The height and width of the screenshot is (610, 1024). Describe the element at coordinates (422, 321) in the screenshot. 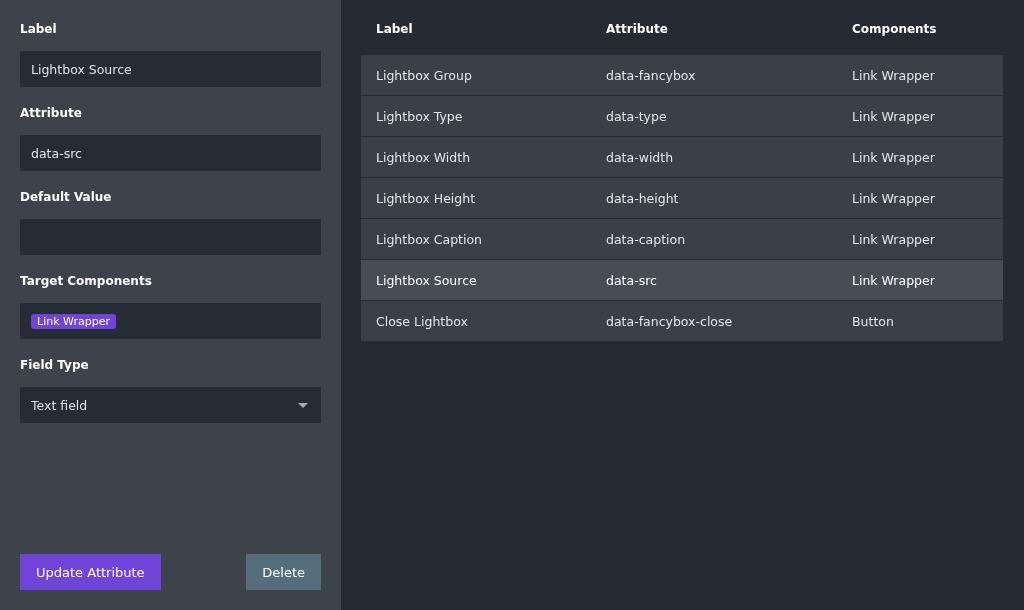

I see `table-cell-text: Close Lightbox` at that location.